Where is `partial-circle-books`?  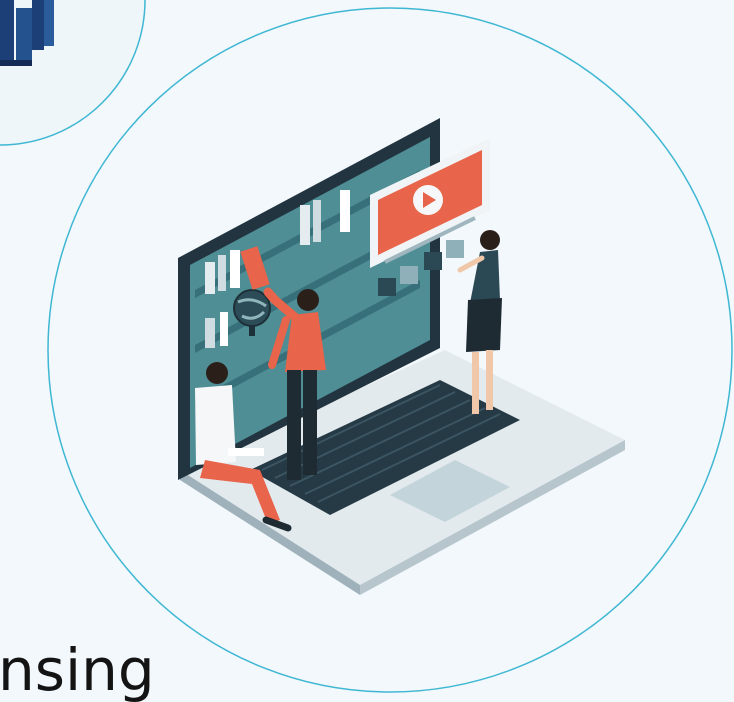
partial-circle-books is located at coordinates (73, 73).